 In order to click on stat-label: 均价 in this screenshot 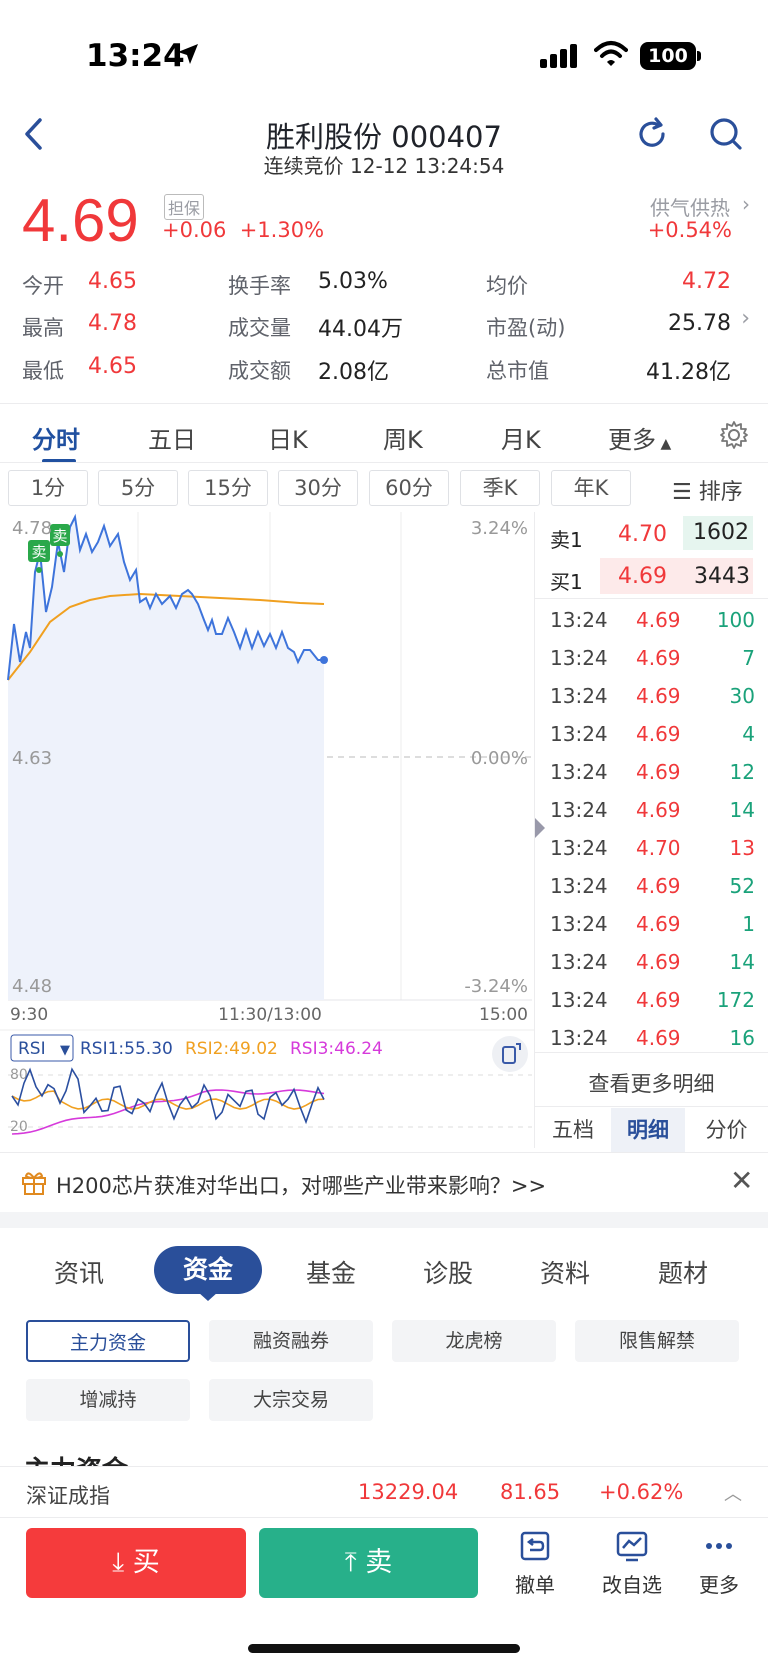, I will do `click(507, 286)`.